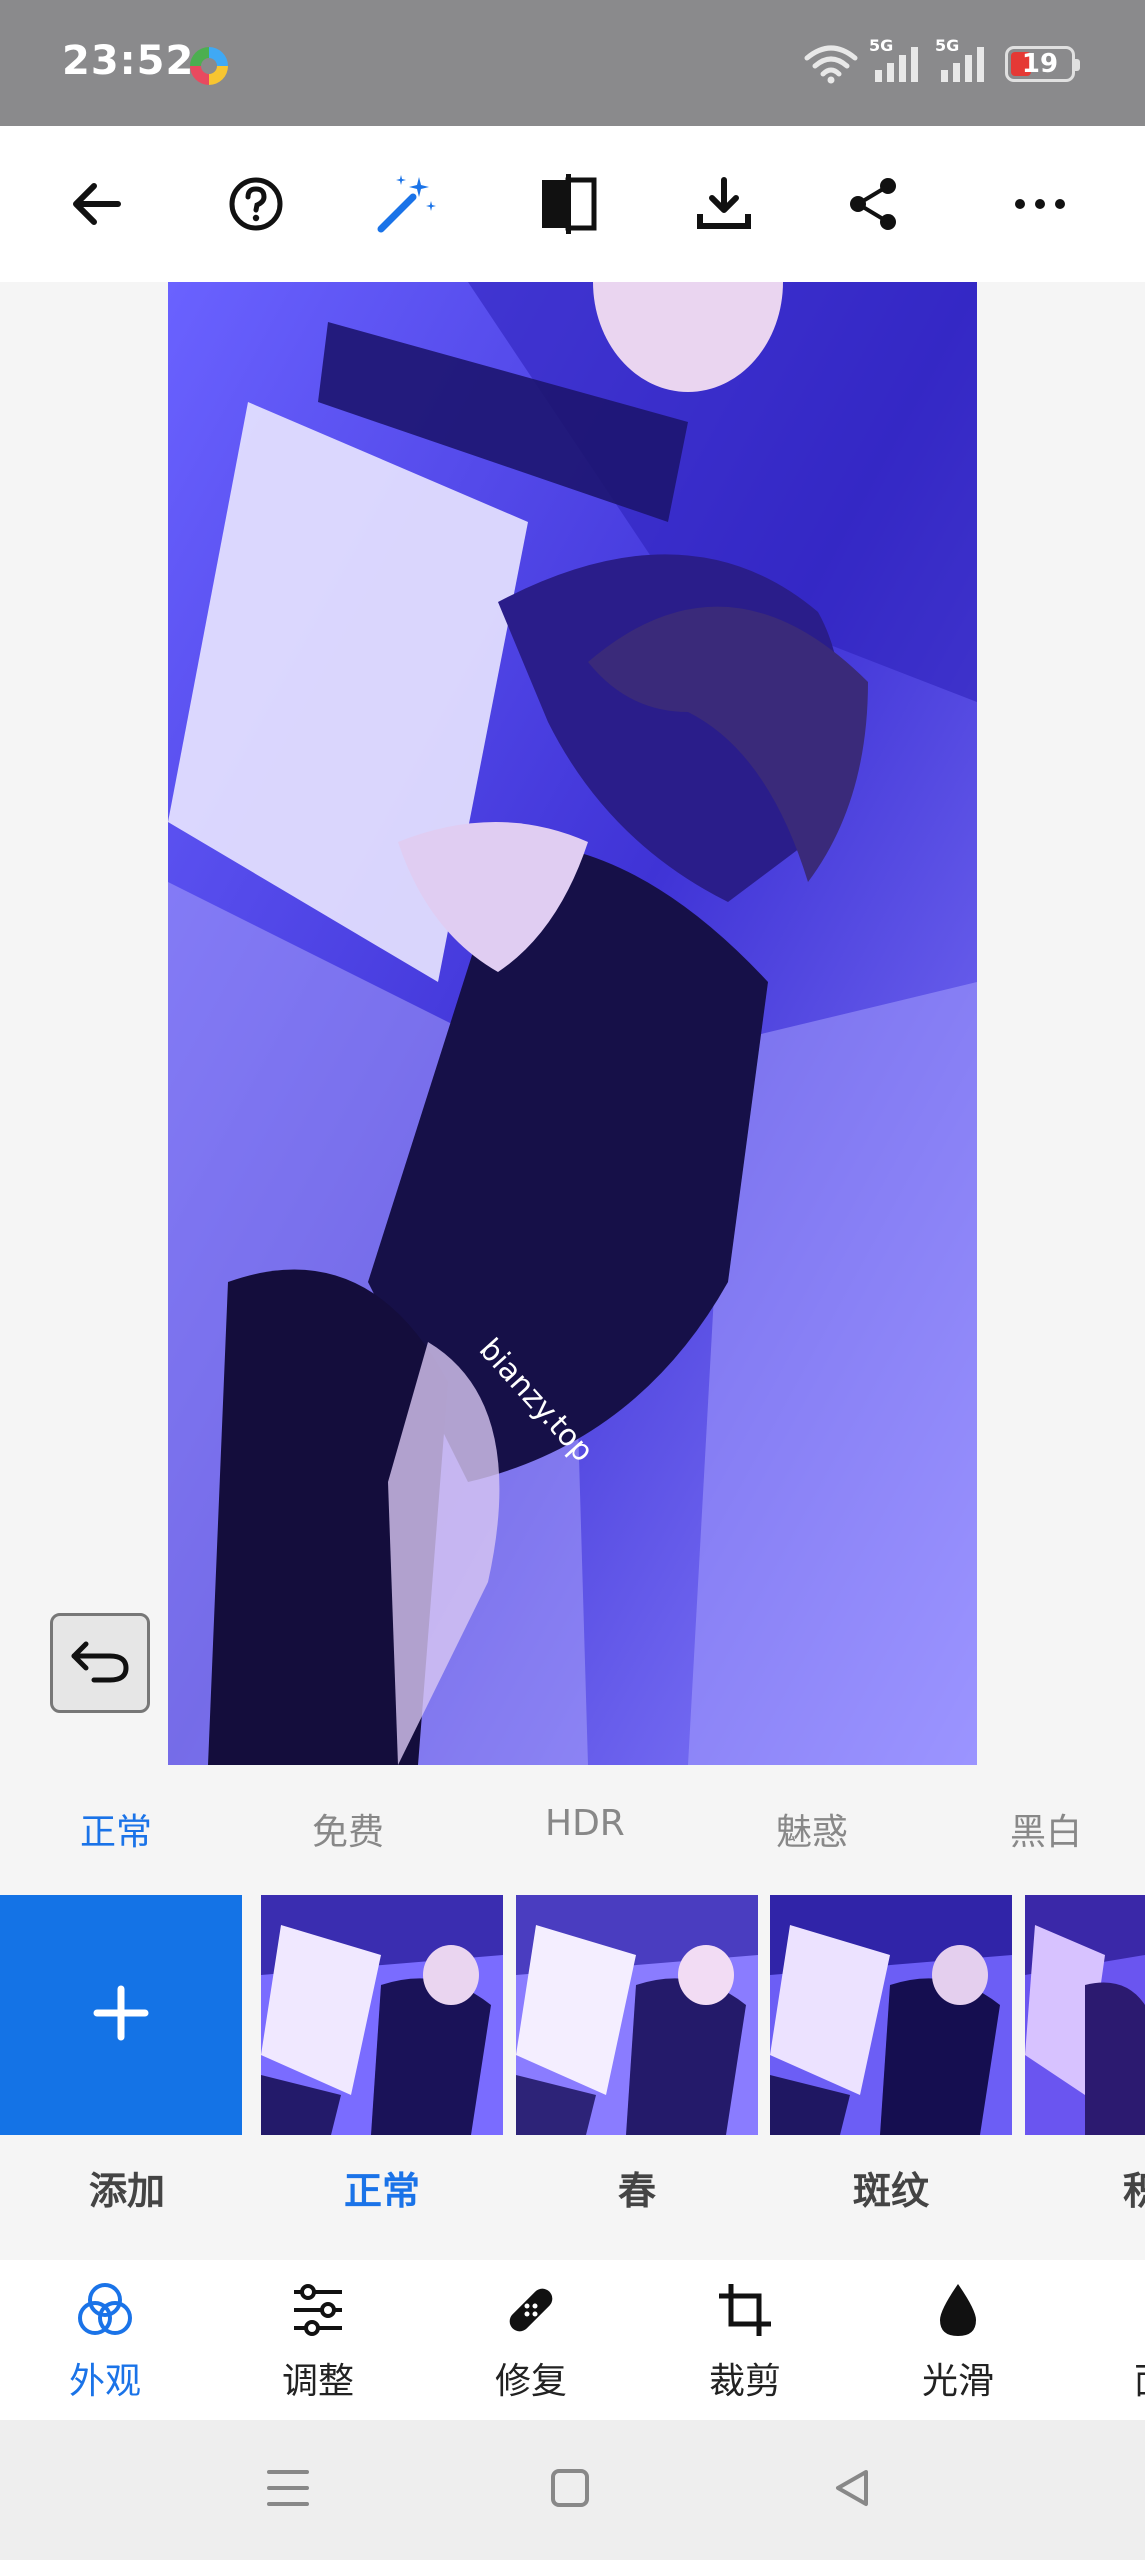 This screenshot has height=2560, width=1145. I want to click on filter-category-tabs: 正常 免费 HDR 魅惑 黑白, so click(572, 1830).